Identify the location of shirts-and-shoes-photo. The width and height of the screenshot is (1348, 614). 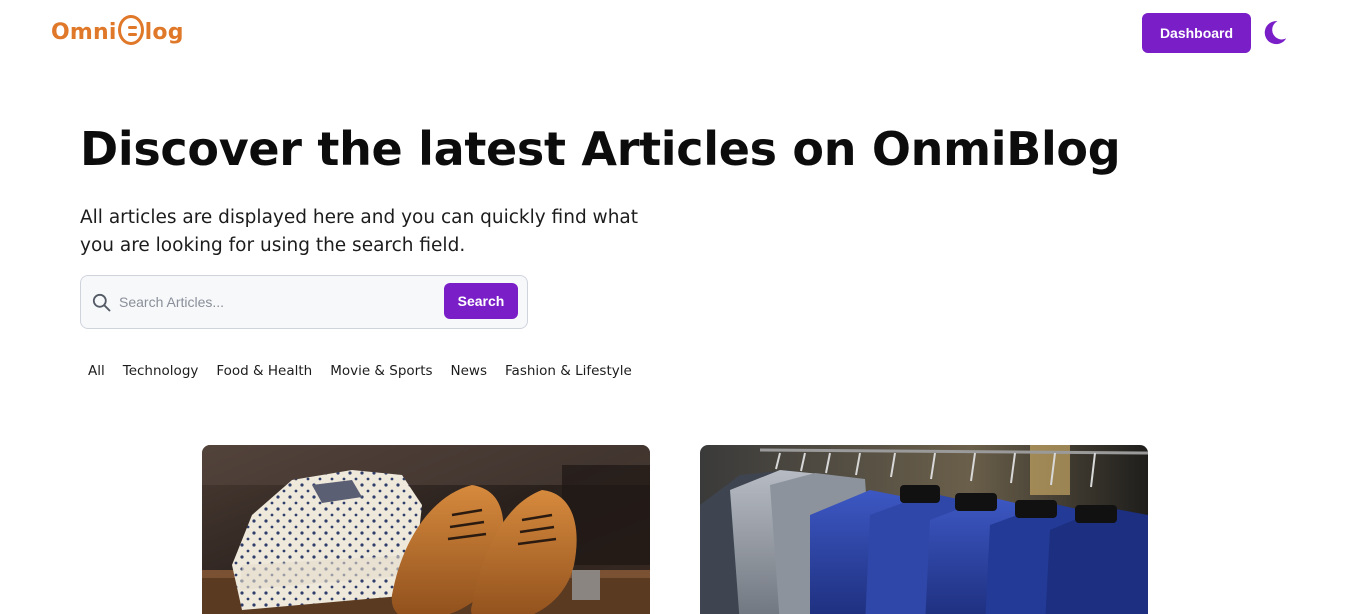
(426, 529).